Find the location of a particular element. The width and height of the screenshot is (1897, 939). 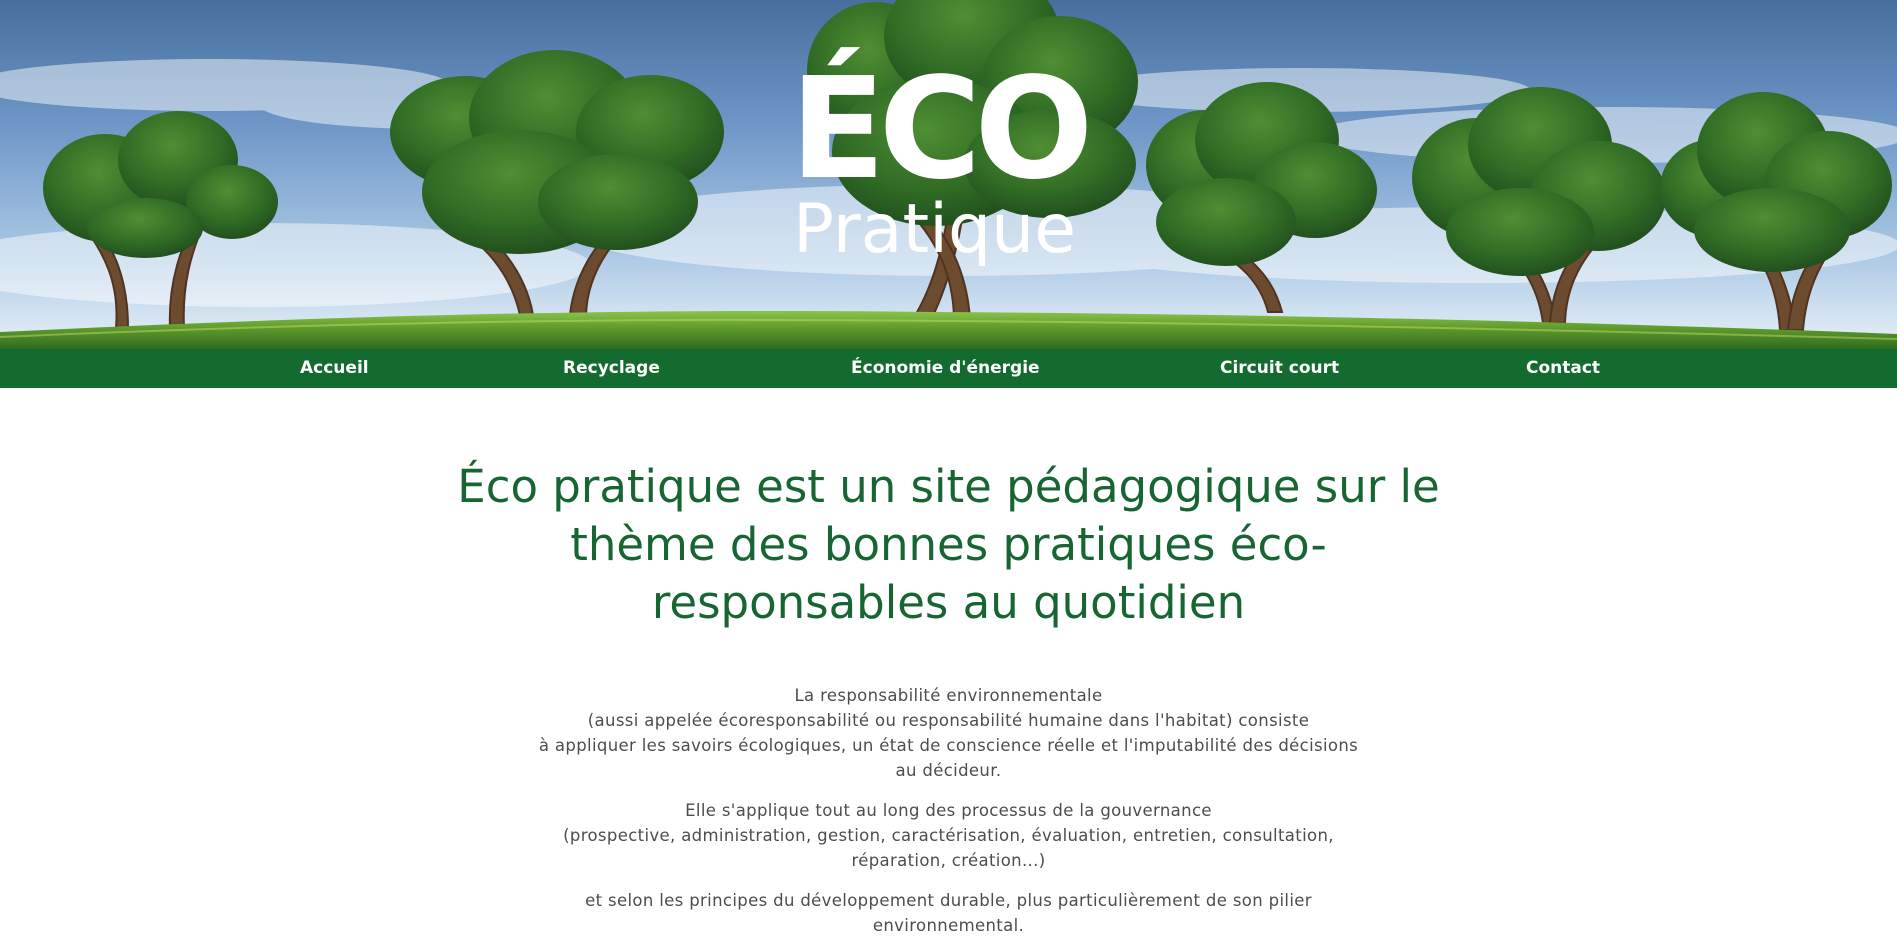

nav-link-contact: Contact is located at coordinates (1563, 368).